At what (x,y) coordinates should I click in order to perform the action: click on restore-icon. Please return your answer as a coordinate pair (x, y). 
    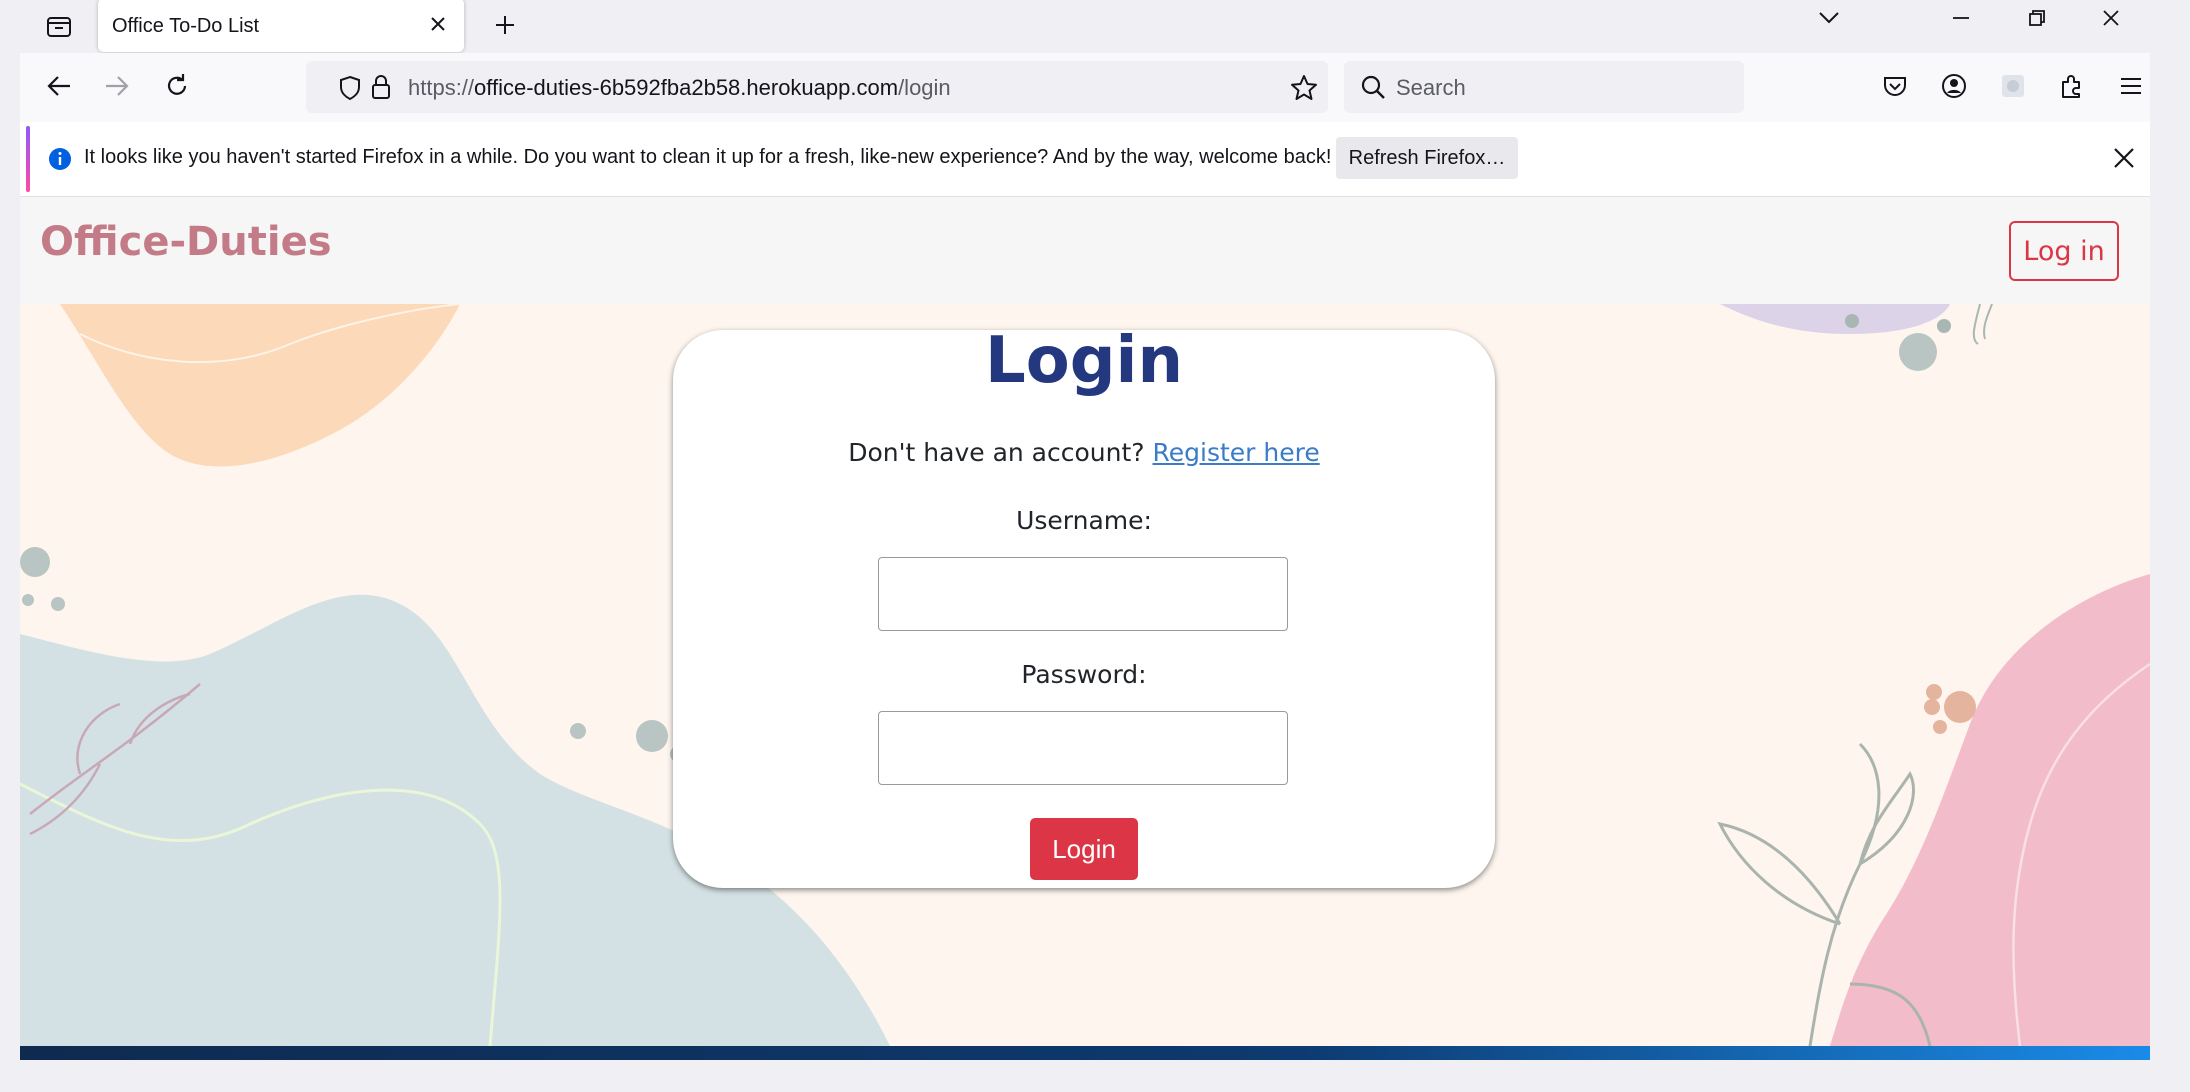
    Looking at the image, I should click on (2037, 18).